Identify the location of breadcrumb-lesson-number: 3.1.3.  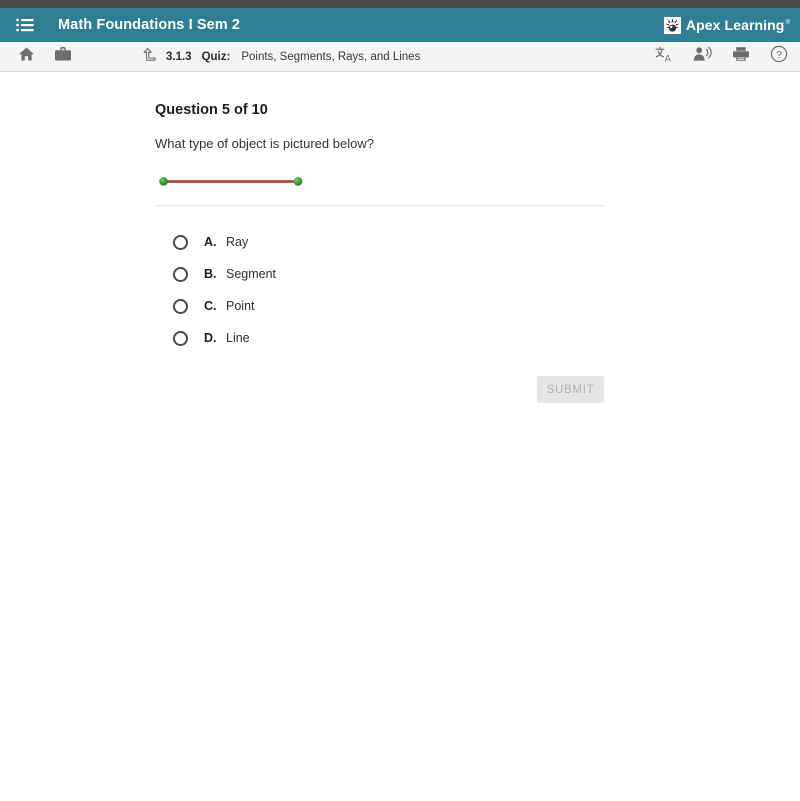
(179, 56).